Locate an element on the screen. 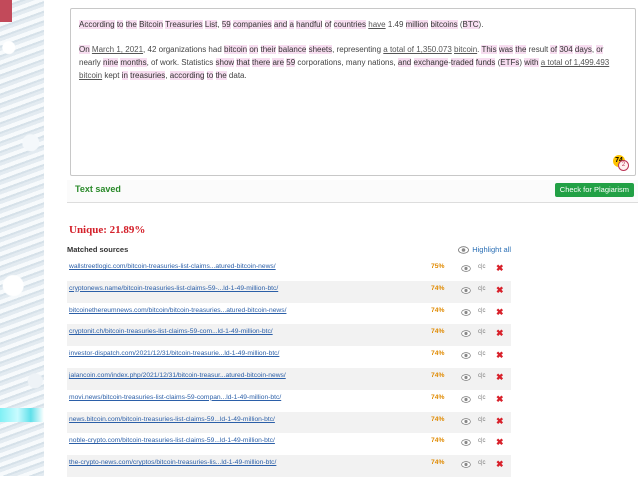  highlighted-word: On is located at coordinates (84, 49).